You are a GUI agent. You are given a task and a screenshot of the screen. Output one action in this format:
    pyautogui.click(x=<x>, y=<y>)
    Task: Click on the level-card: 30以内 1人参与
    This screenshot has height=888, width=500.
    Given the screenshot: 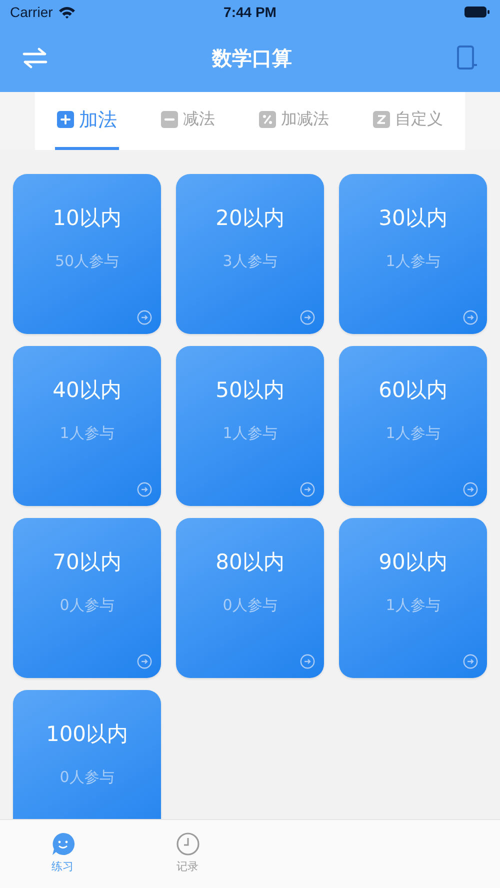 What is the action you would take?
    pyautogui.click(x=413, y=254)
    